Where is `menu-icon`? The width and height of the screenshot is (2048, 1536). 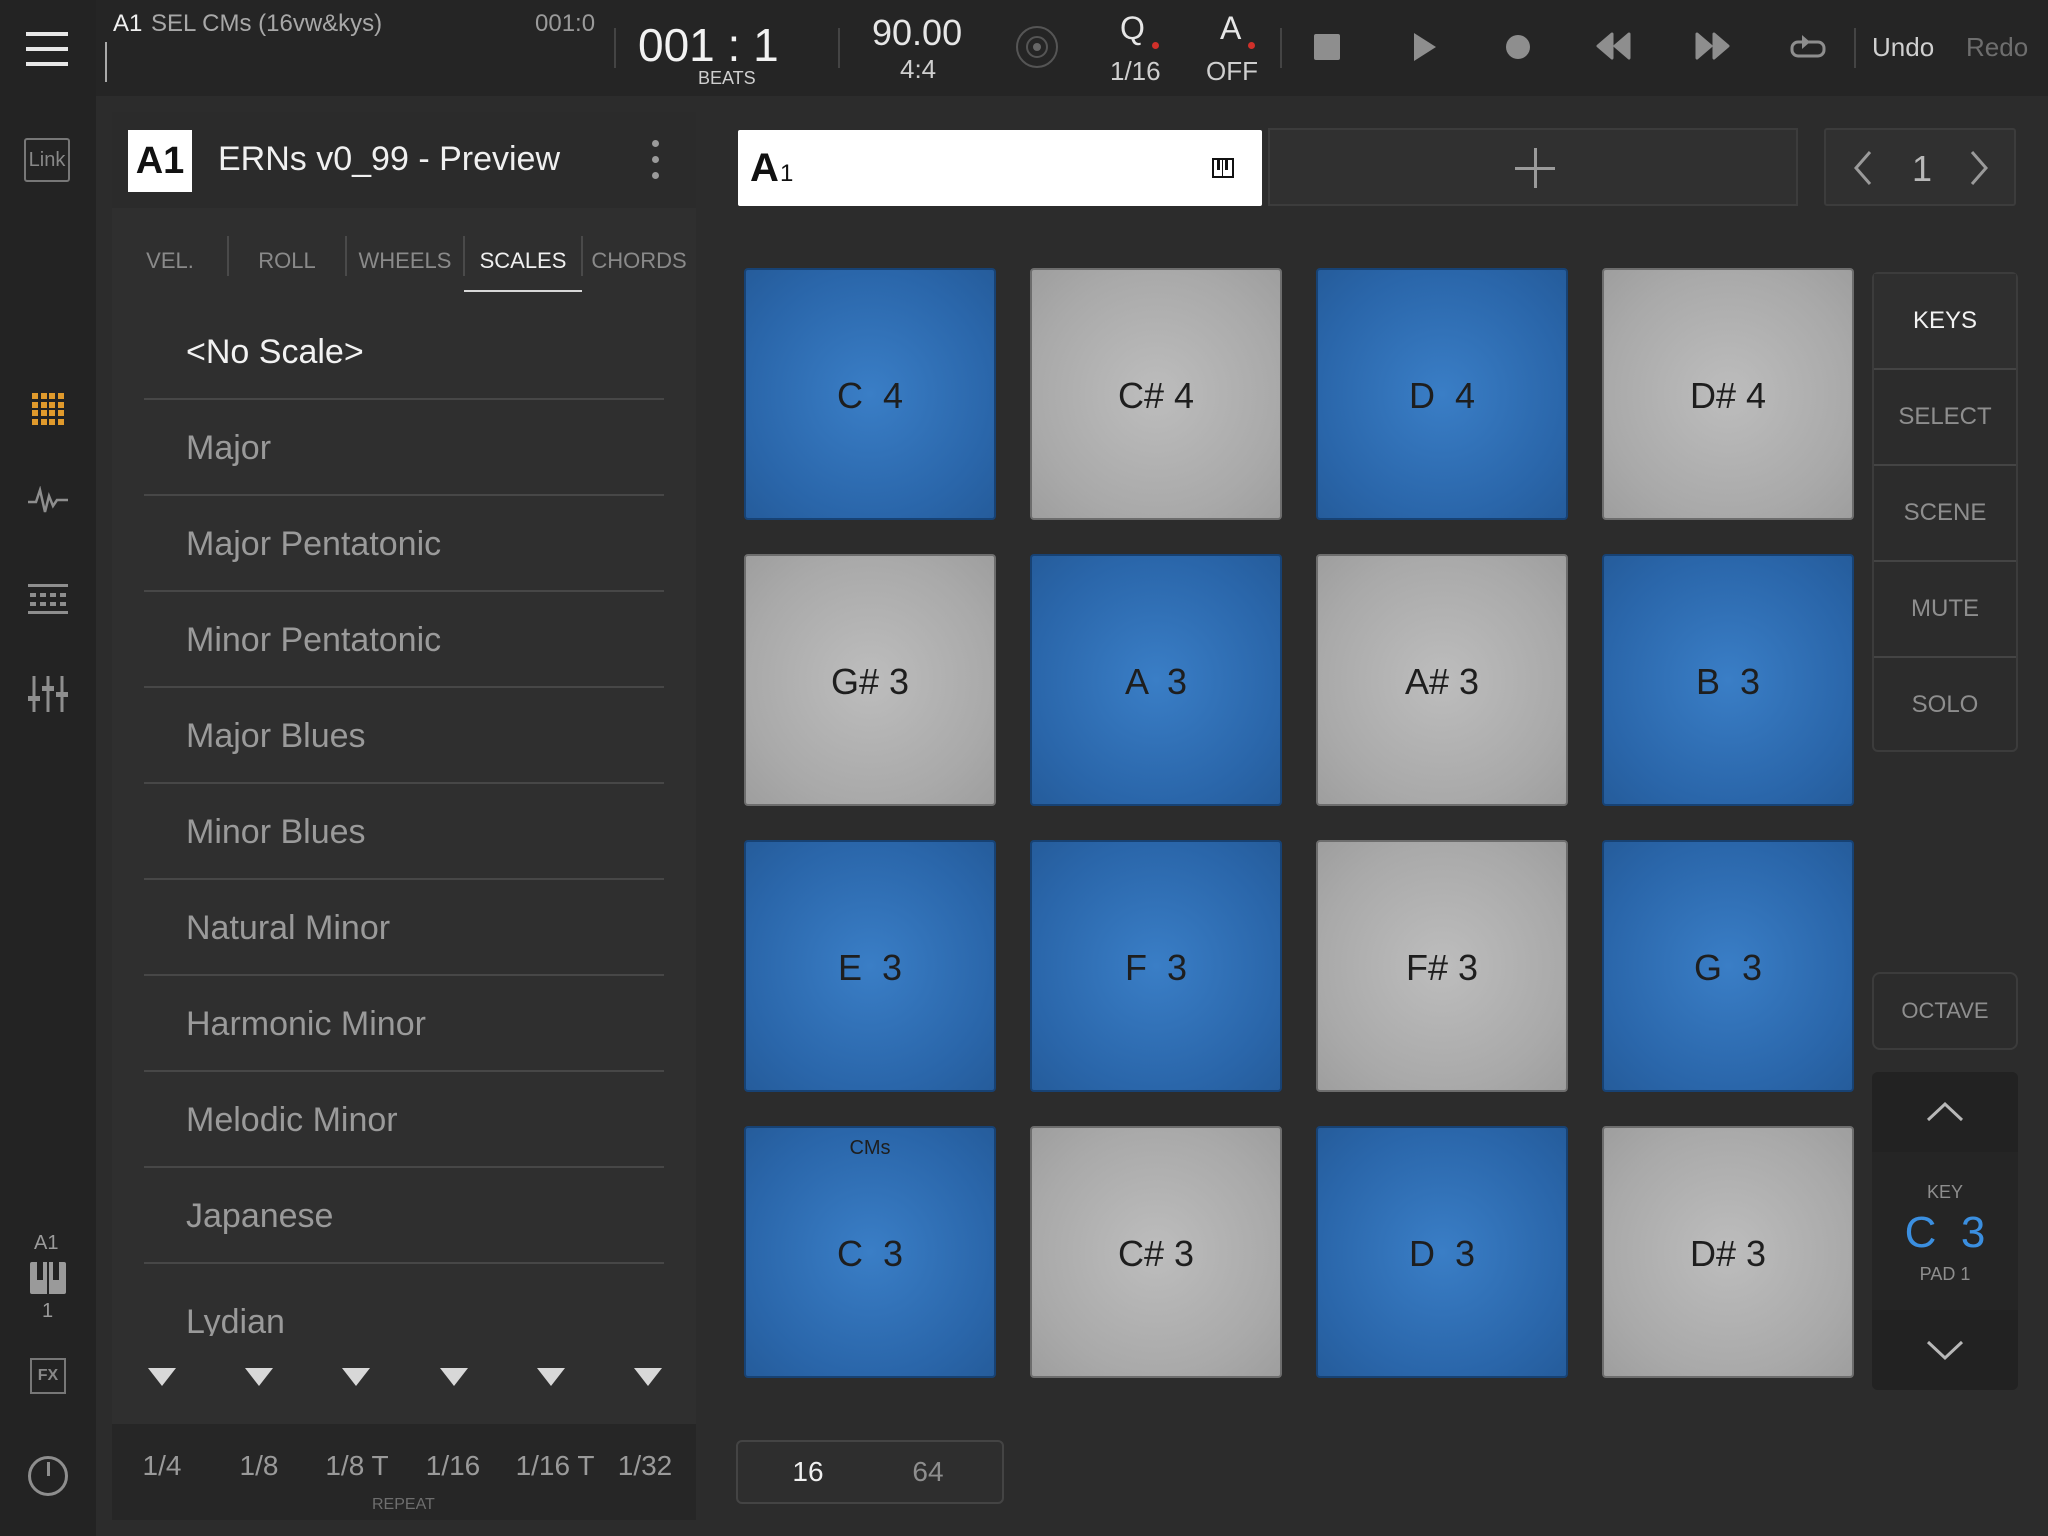 menu-icon is located at coordinates (47, 49).